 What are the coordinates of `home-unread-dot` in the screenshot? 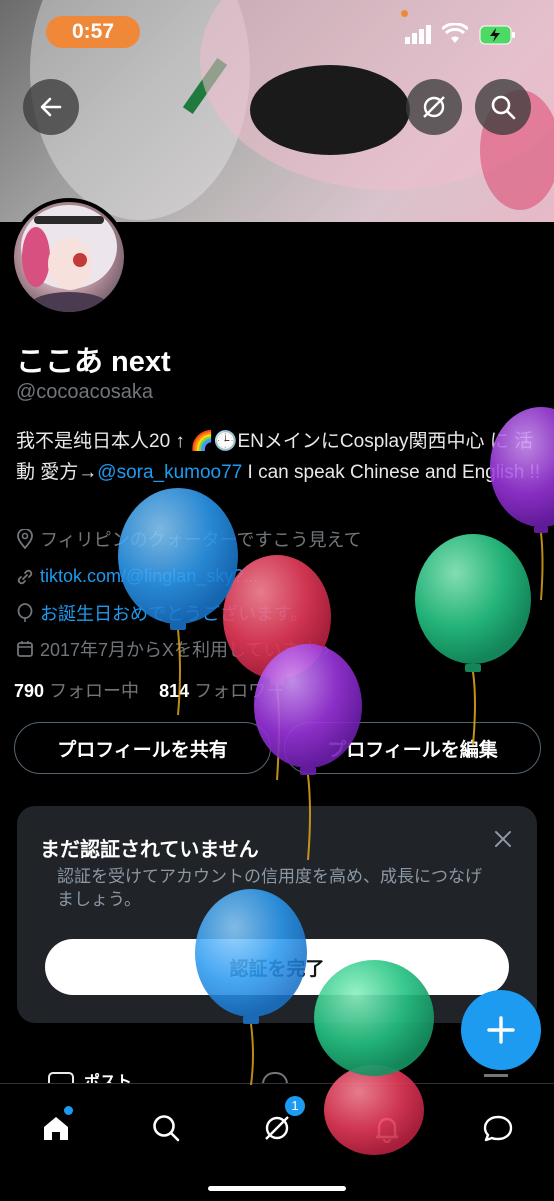 It's located at (68, 1110).